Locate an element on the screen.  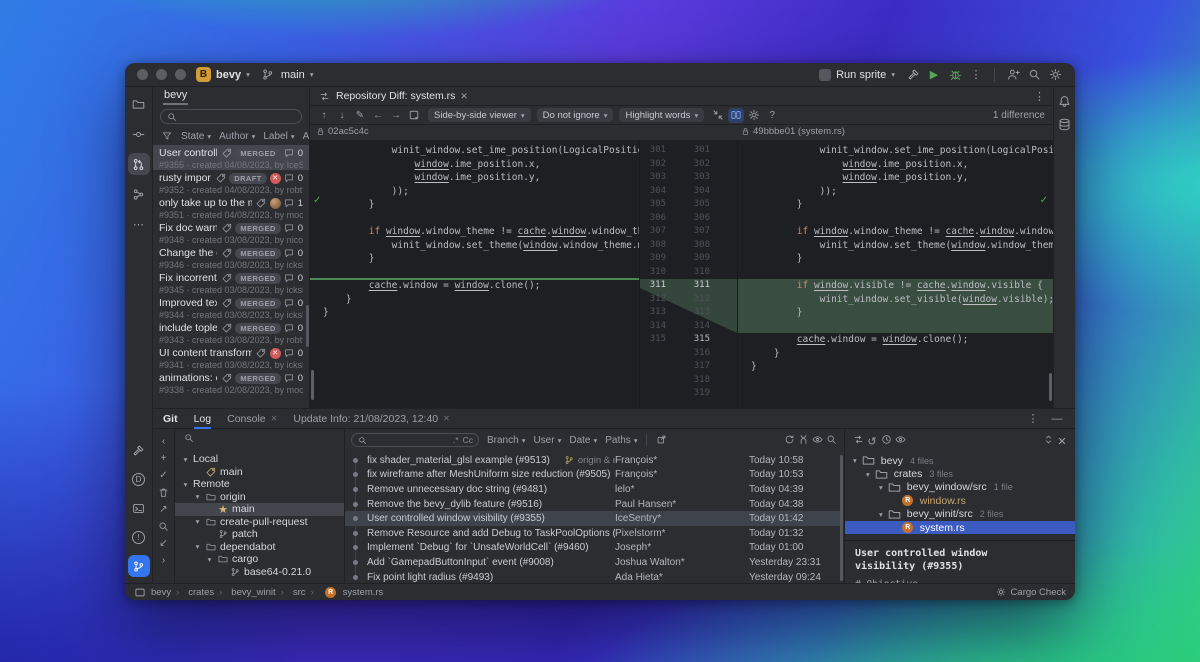
chevron-left-icon: ‹ is located at coordinates (163, 441).